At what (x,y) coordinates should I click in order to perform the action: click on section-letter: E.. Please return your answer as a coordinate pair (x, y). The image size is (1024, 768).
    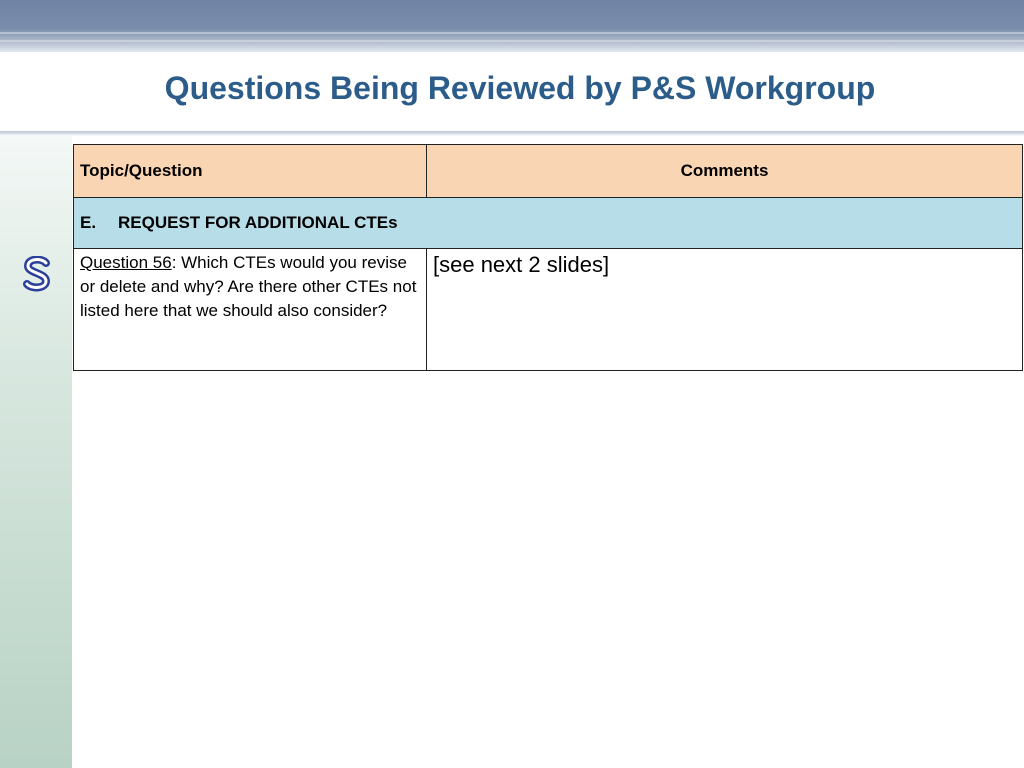
    Looking at the image, I should click on (88, 222).